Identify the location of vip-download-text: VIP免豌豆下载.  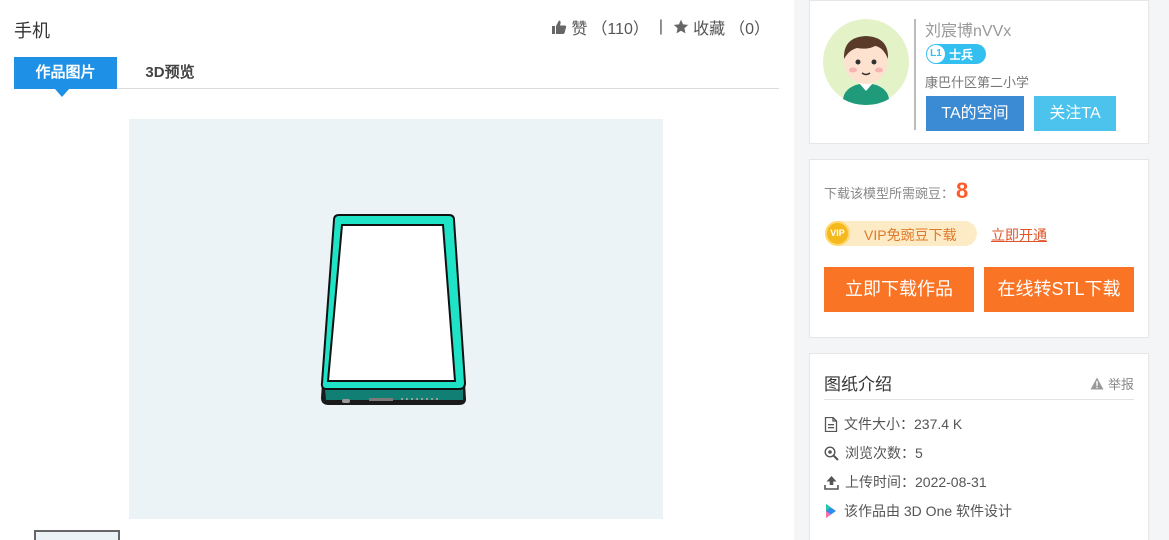
(910, 235).